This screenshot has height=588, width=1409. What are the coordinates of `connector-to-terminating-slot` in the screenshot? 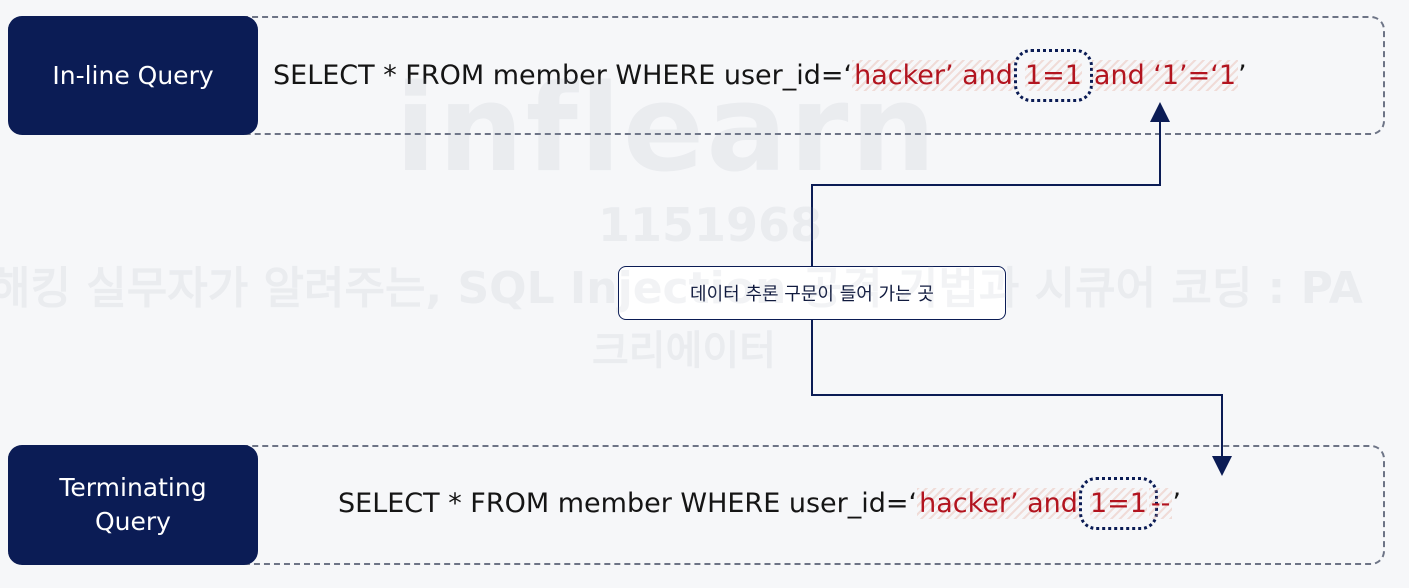 It's located at (1021, 398).